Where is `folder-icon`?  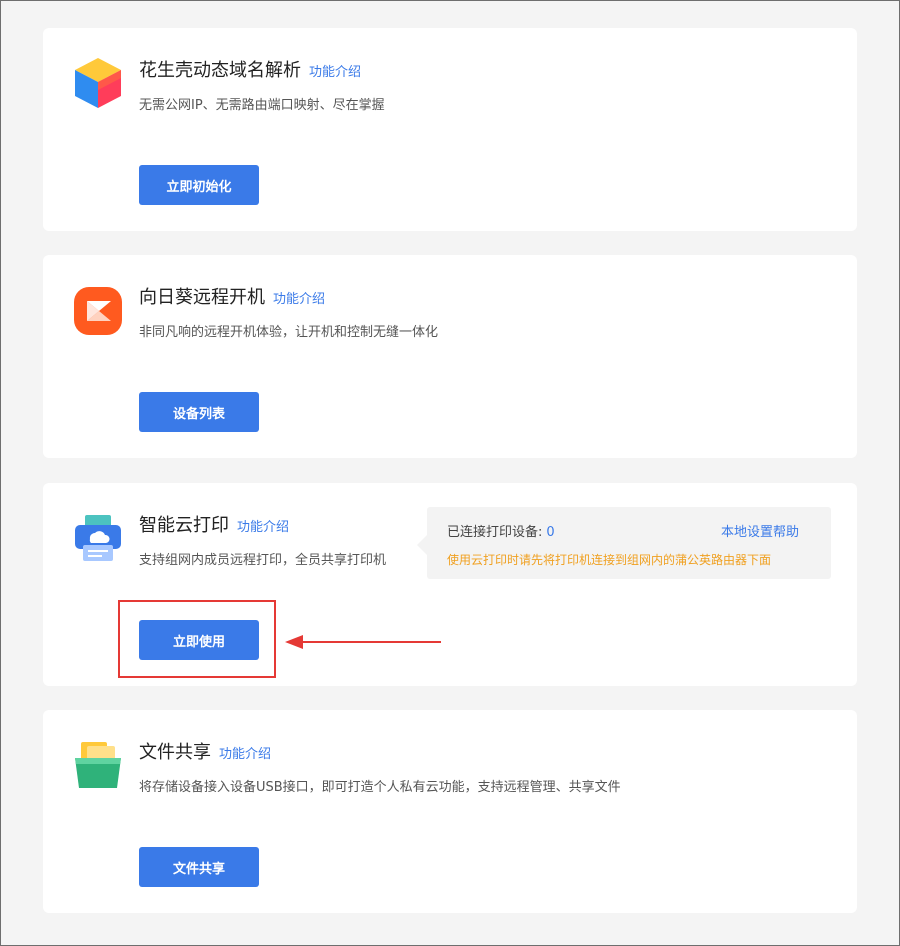
folder-icon is located at coordinates (98, 765).